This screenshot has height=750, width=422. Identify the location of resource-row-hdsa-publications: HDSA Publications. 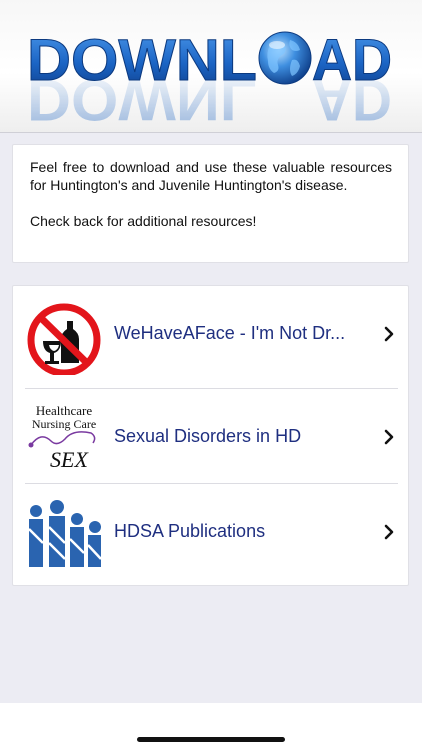
(210, 531).